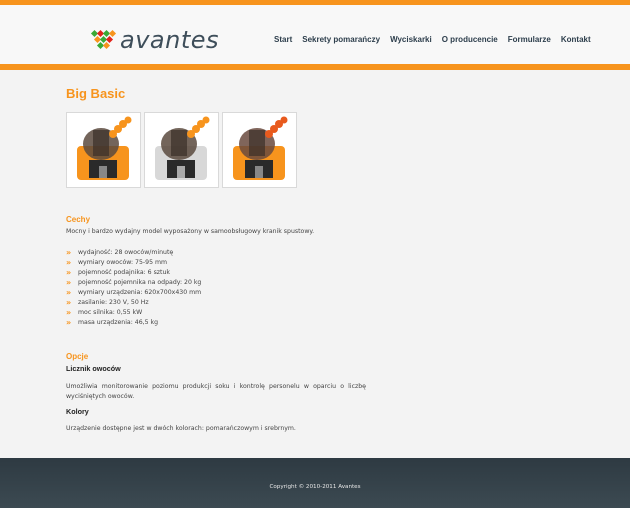  I want to click on features-heading: Cechy, so click(78, 219).